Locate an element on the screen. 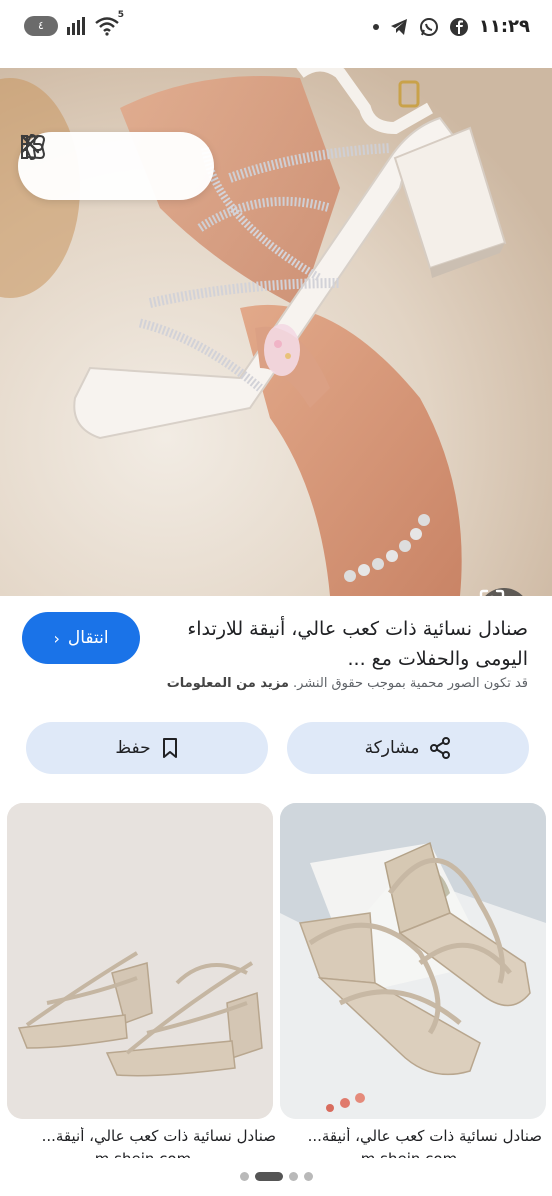 The width and height of the screenshot is (552, 1196). wifi-icon: 5 is located at coordinates (109, 23).